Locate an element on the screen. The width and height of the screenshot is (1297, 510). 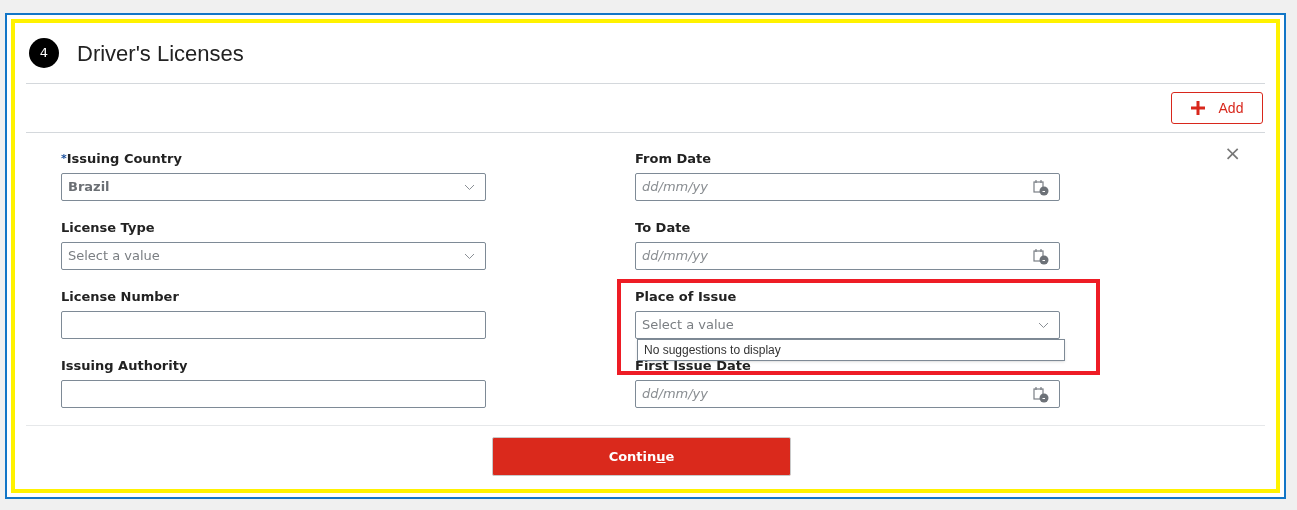
continue-button: Continue is located at coordinates (641, 456).